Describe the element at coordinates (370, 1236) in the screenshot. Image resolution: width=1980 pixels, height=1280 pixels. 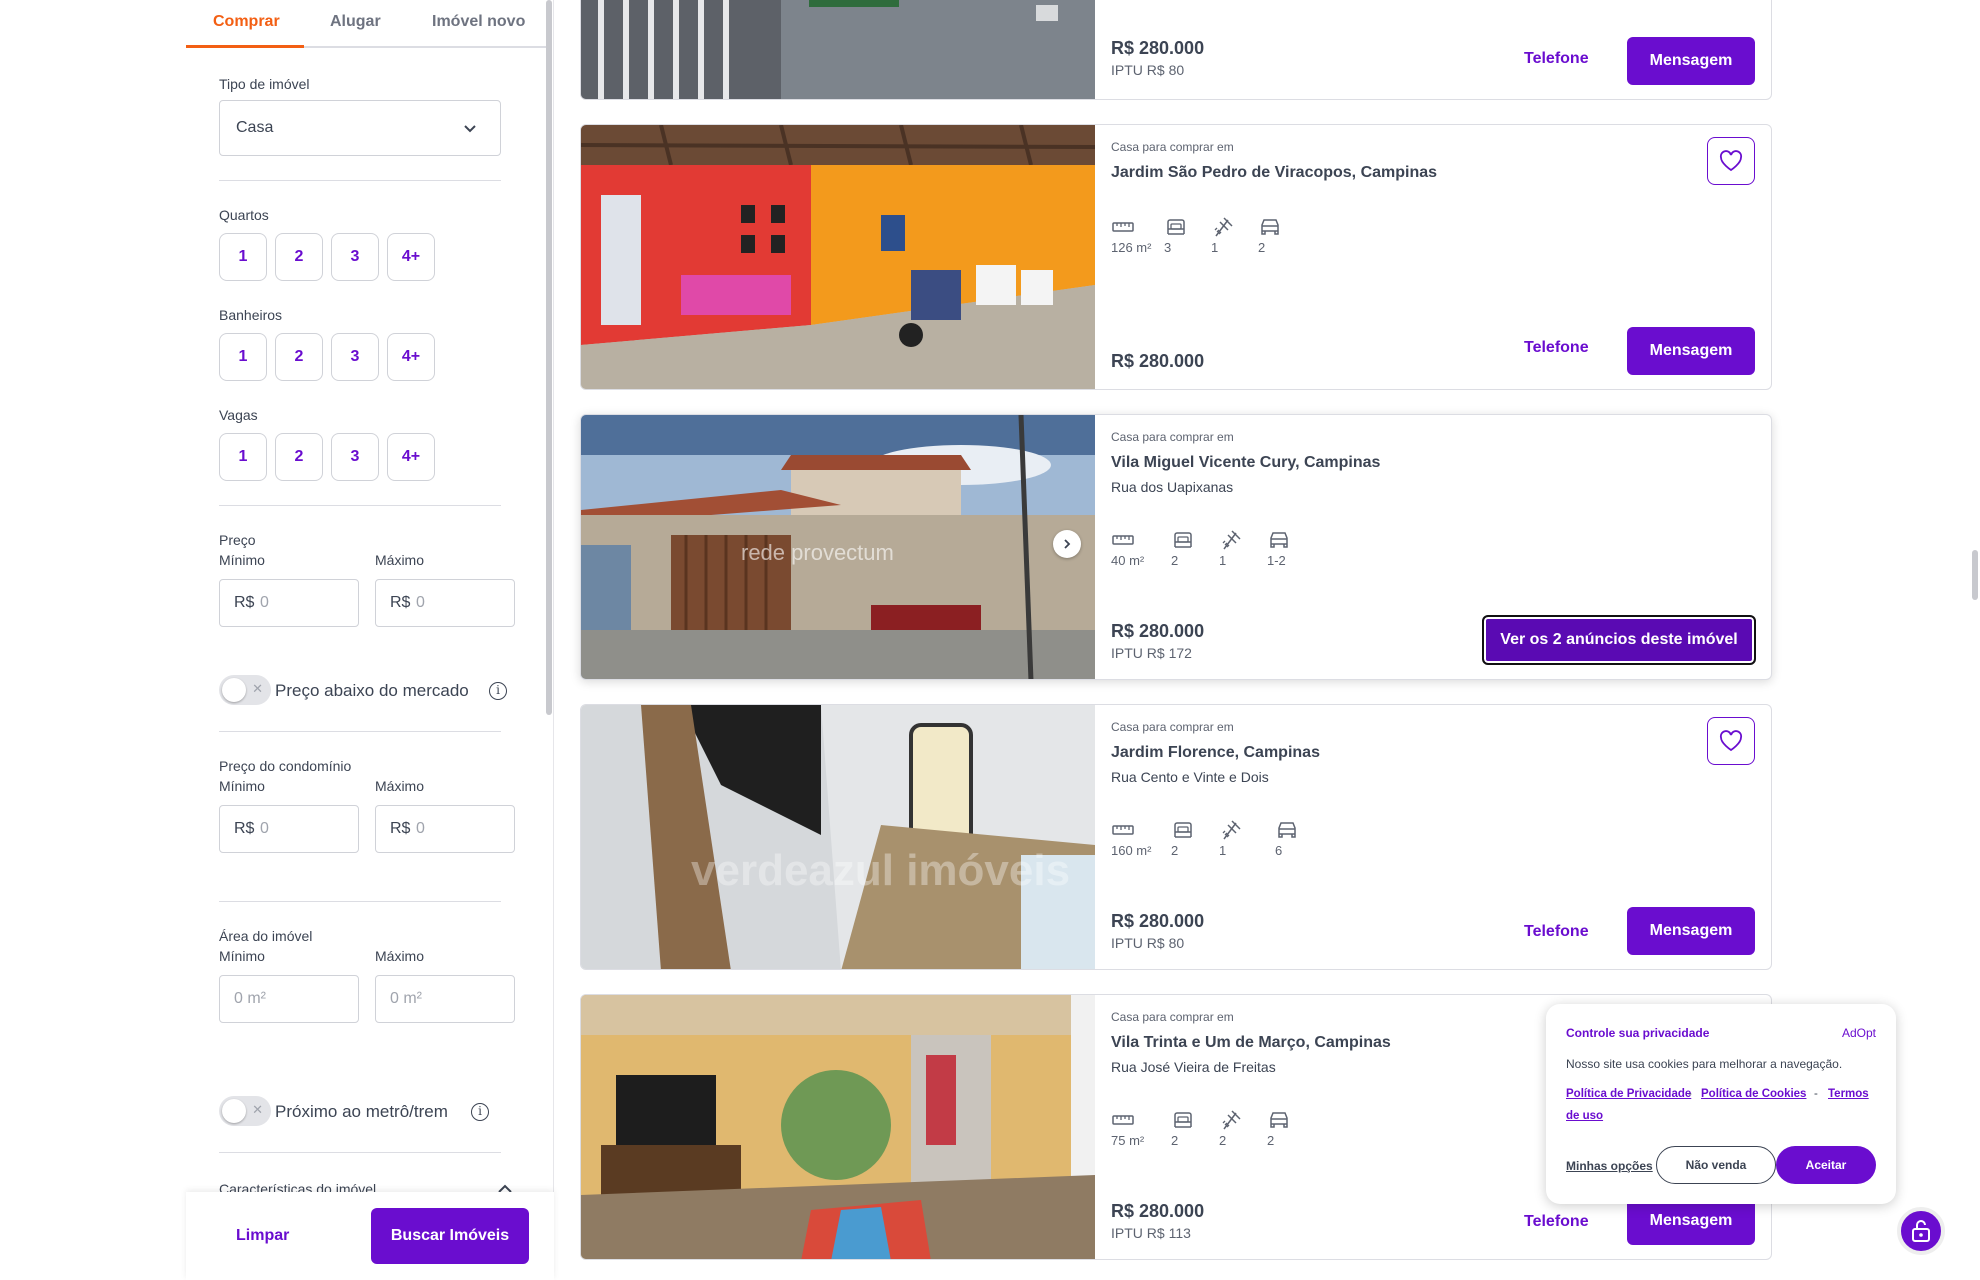
I see `filter-actions-bar: Limpar Buscar Imóveis` at that location.